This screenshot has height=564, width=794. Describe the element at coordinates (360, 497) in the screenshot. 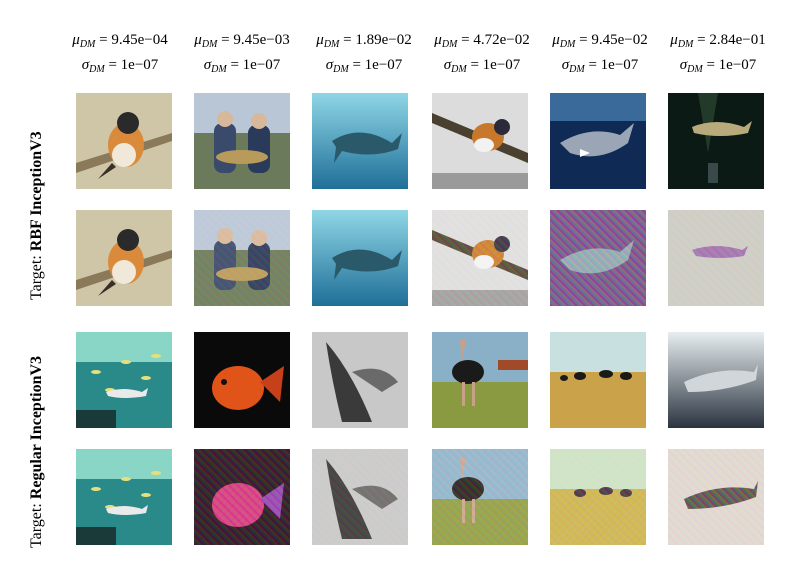

I see `image-shark-gray-adv` at that location.